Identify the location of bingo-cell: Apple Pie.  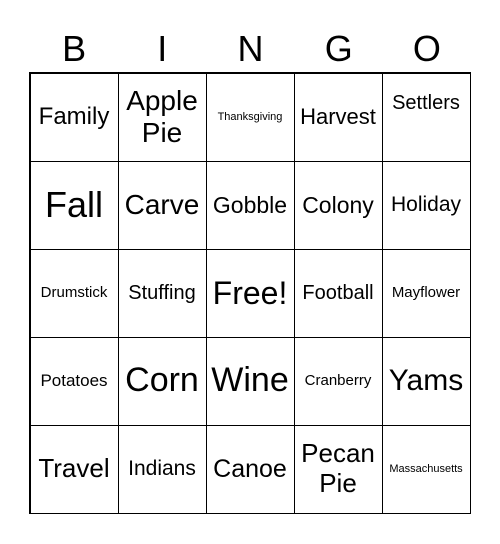
(162, 117).